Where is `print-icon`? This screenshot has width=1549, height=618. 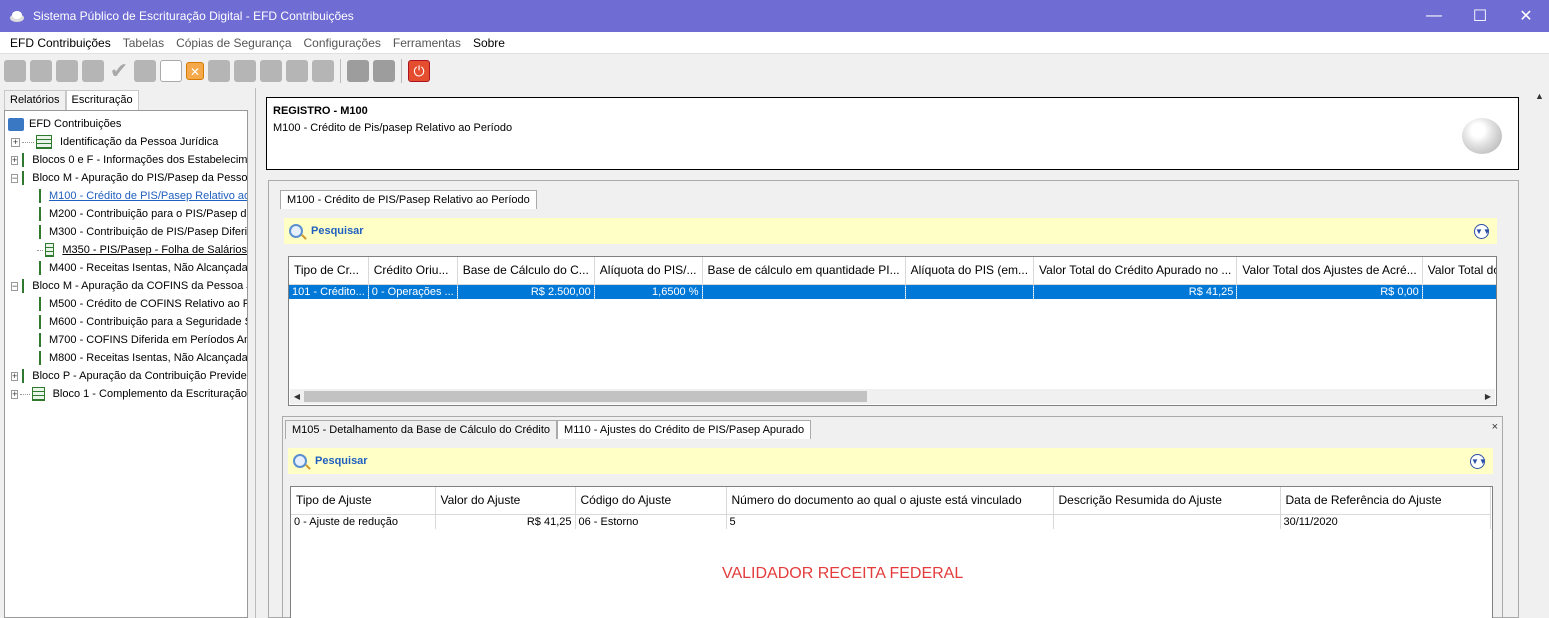
print-icon is located at coordinates (219, 71).